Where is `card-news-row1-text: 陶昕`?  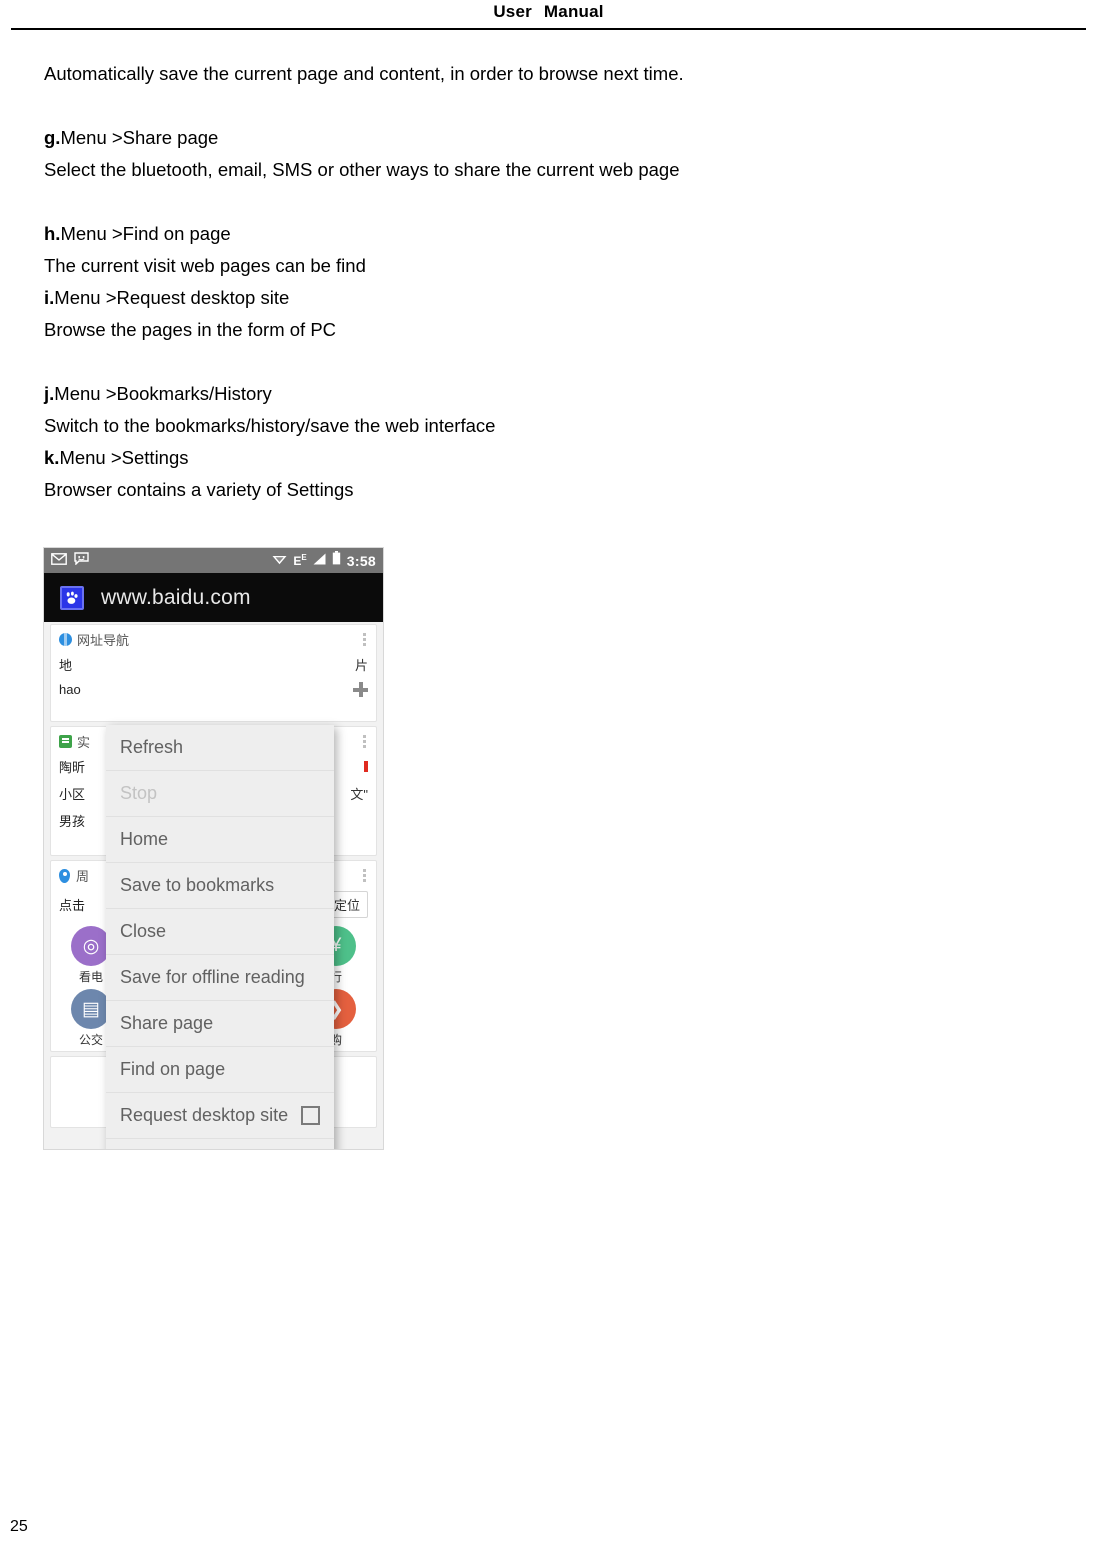
card-news-row1-text: 陶昕 is located at coordinates (72, 767).